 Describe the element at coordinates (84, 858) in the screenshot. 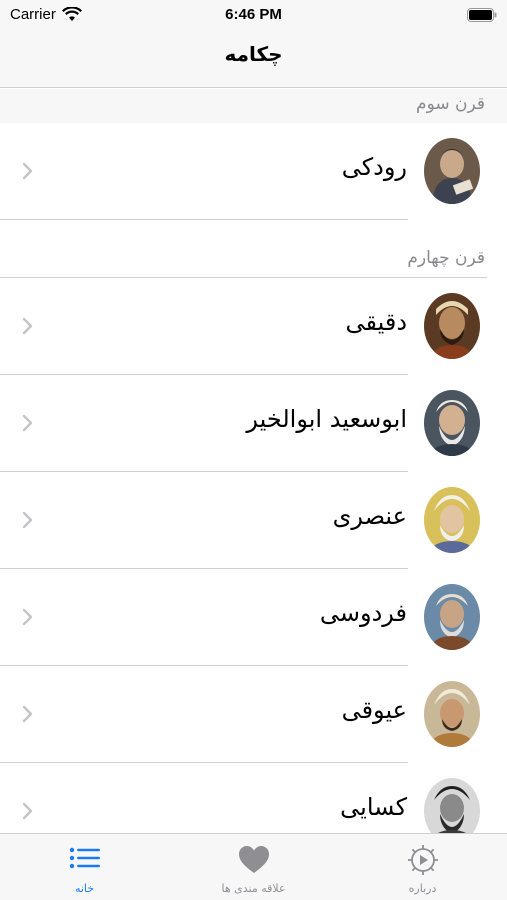

I see `list-icon` at that location.